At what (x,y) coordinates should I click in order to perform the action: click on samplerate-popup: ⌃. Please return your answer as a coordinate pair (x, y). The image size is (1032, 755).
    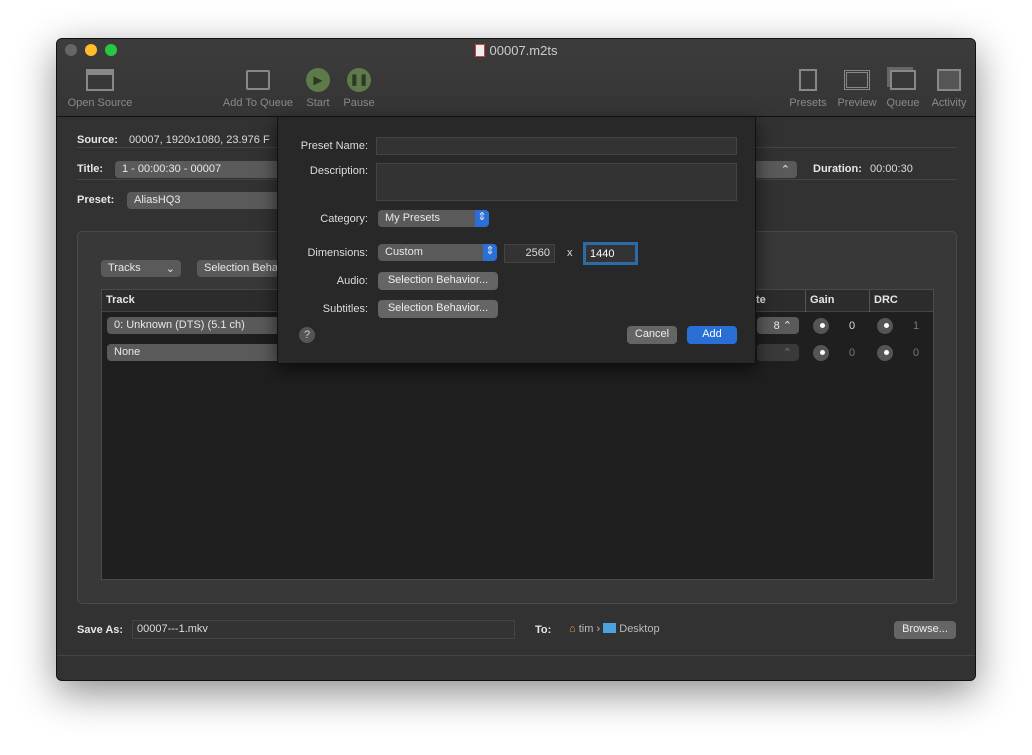
    Looking at the image, I should click on (778, 352).